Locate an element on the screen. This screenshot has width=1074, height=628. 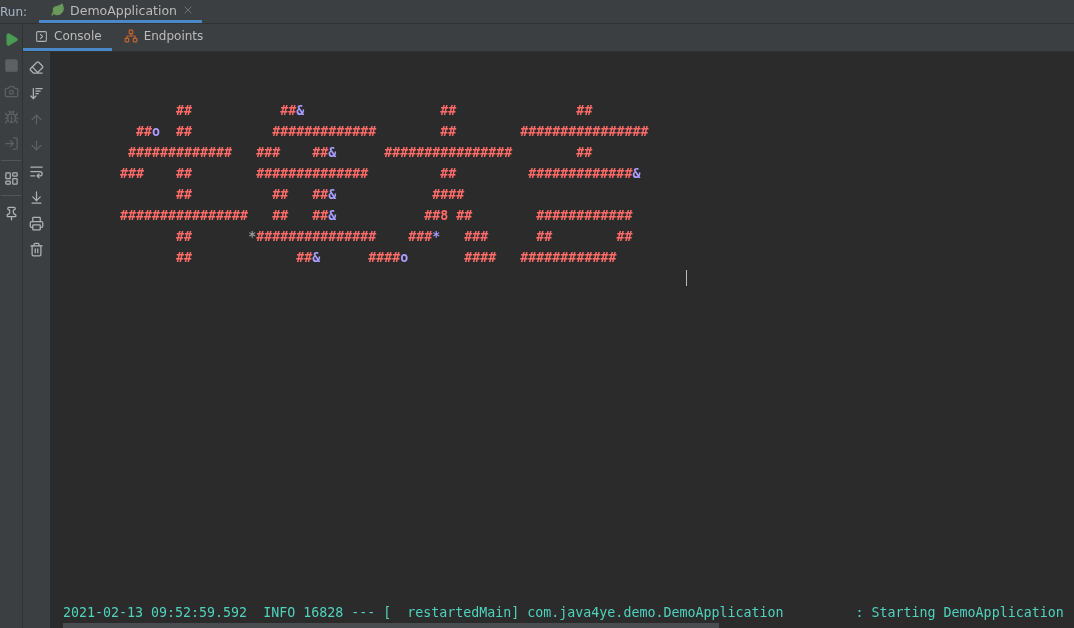
log-line: 2021-02-13 09:52:59.592 INFO 16828 --- [ restartedMain] com.java4ye.demo.DemoApplication : Starting DemoApplication is located at coordinates (563, 613).